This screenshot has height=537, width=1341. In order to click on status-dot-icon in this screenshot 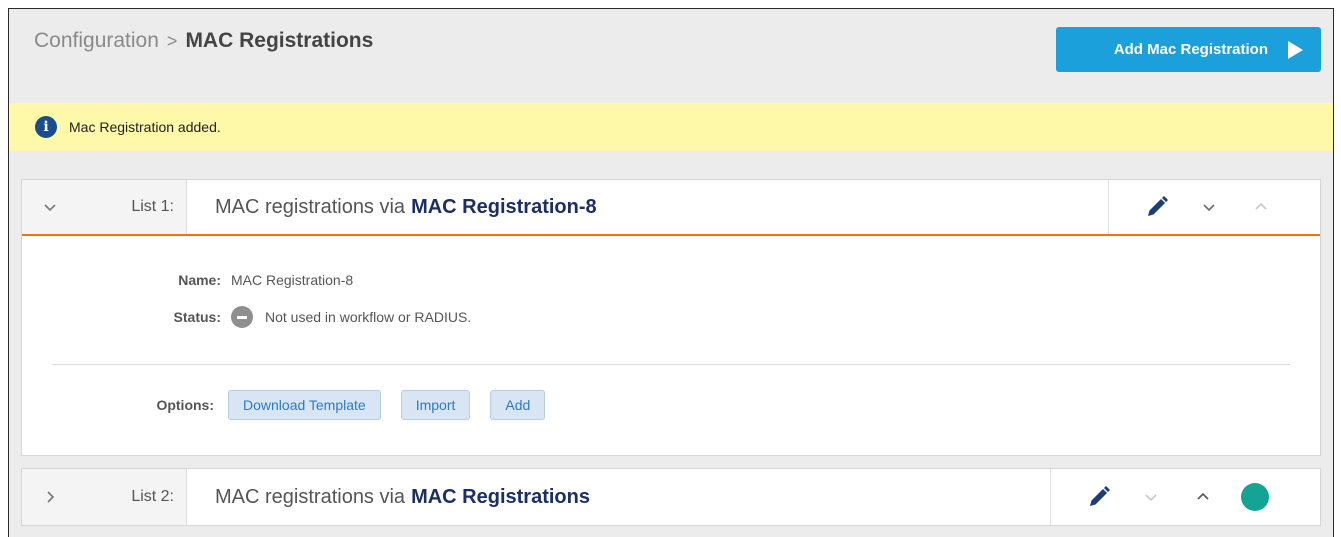, I will do `click(1255, 497)`.